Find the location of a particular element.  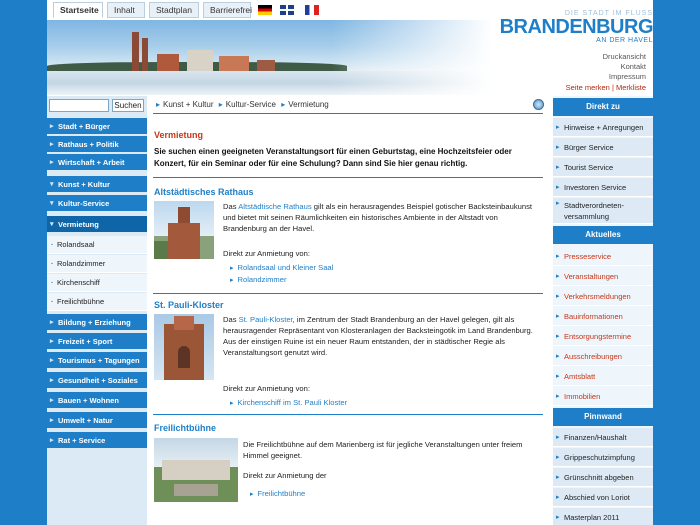

right-link-masterplan: Masterplan 2011 is located at coordinates (603, 516).